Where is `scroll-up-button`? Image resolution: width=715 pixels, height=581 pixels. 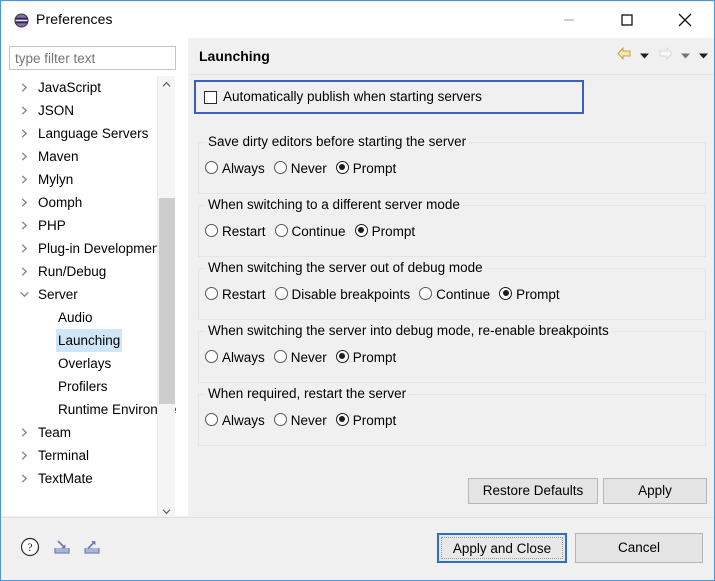
scroll-up-button is located at coordinates (166, 84).